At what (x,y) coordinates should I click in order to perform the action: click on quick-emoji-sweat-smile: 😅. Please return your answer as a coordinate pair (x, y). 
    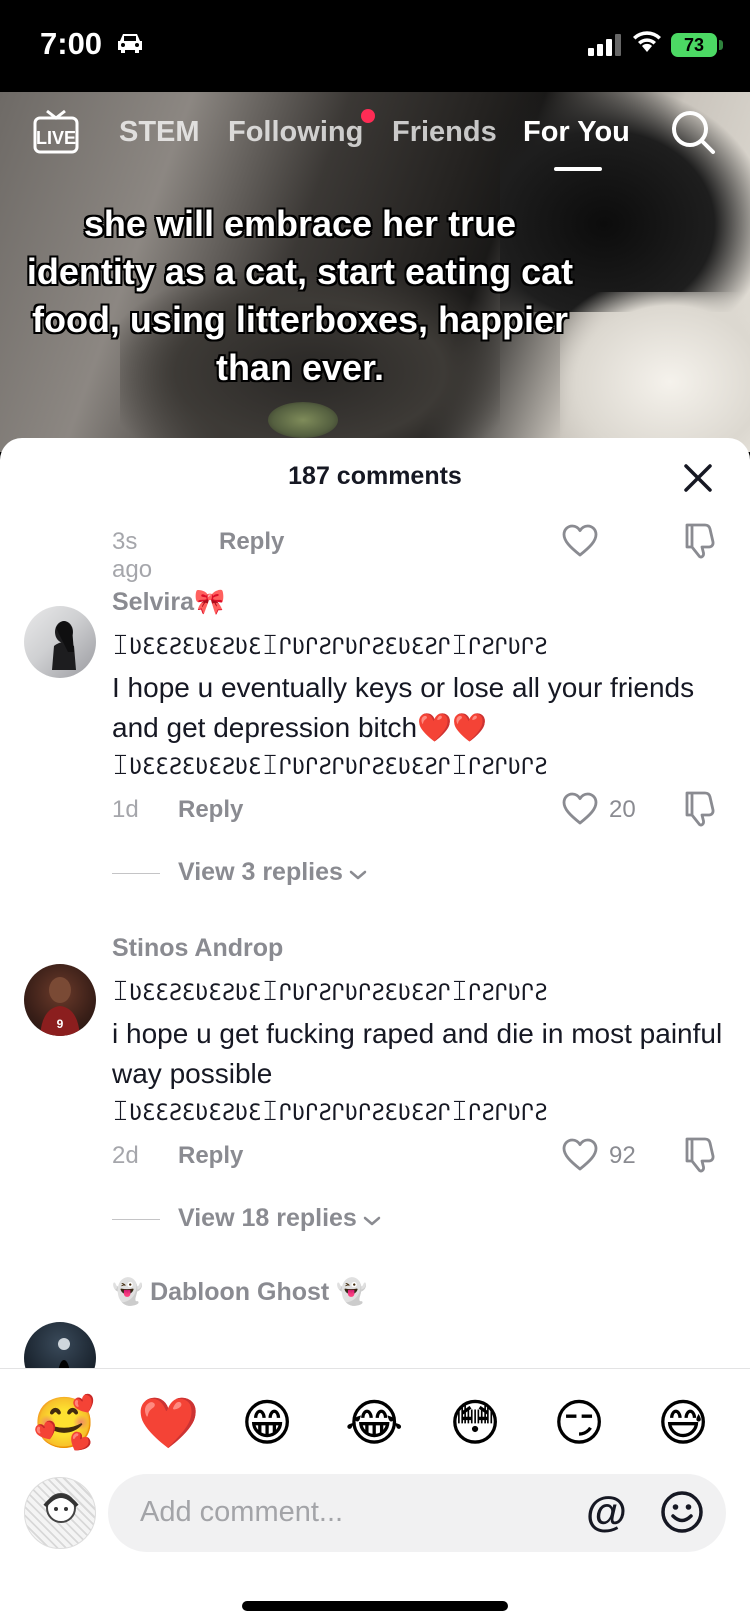
    Looking at the image, I should click on (683, 1423).